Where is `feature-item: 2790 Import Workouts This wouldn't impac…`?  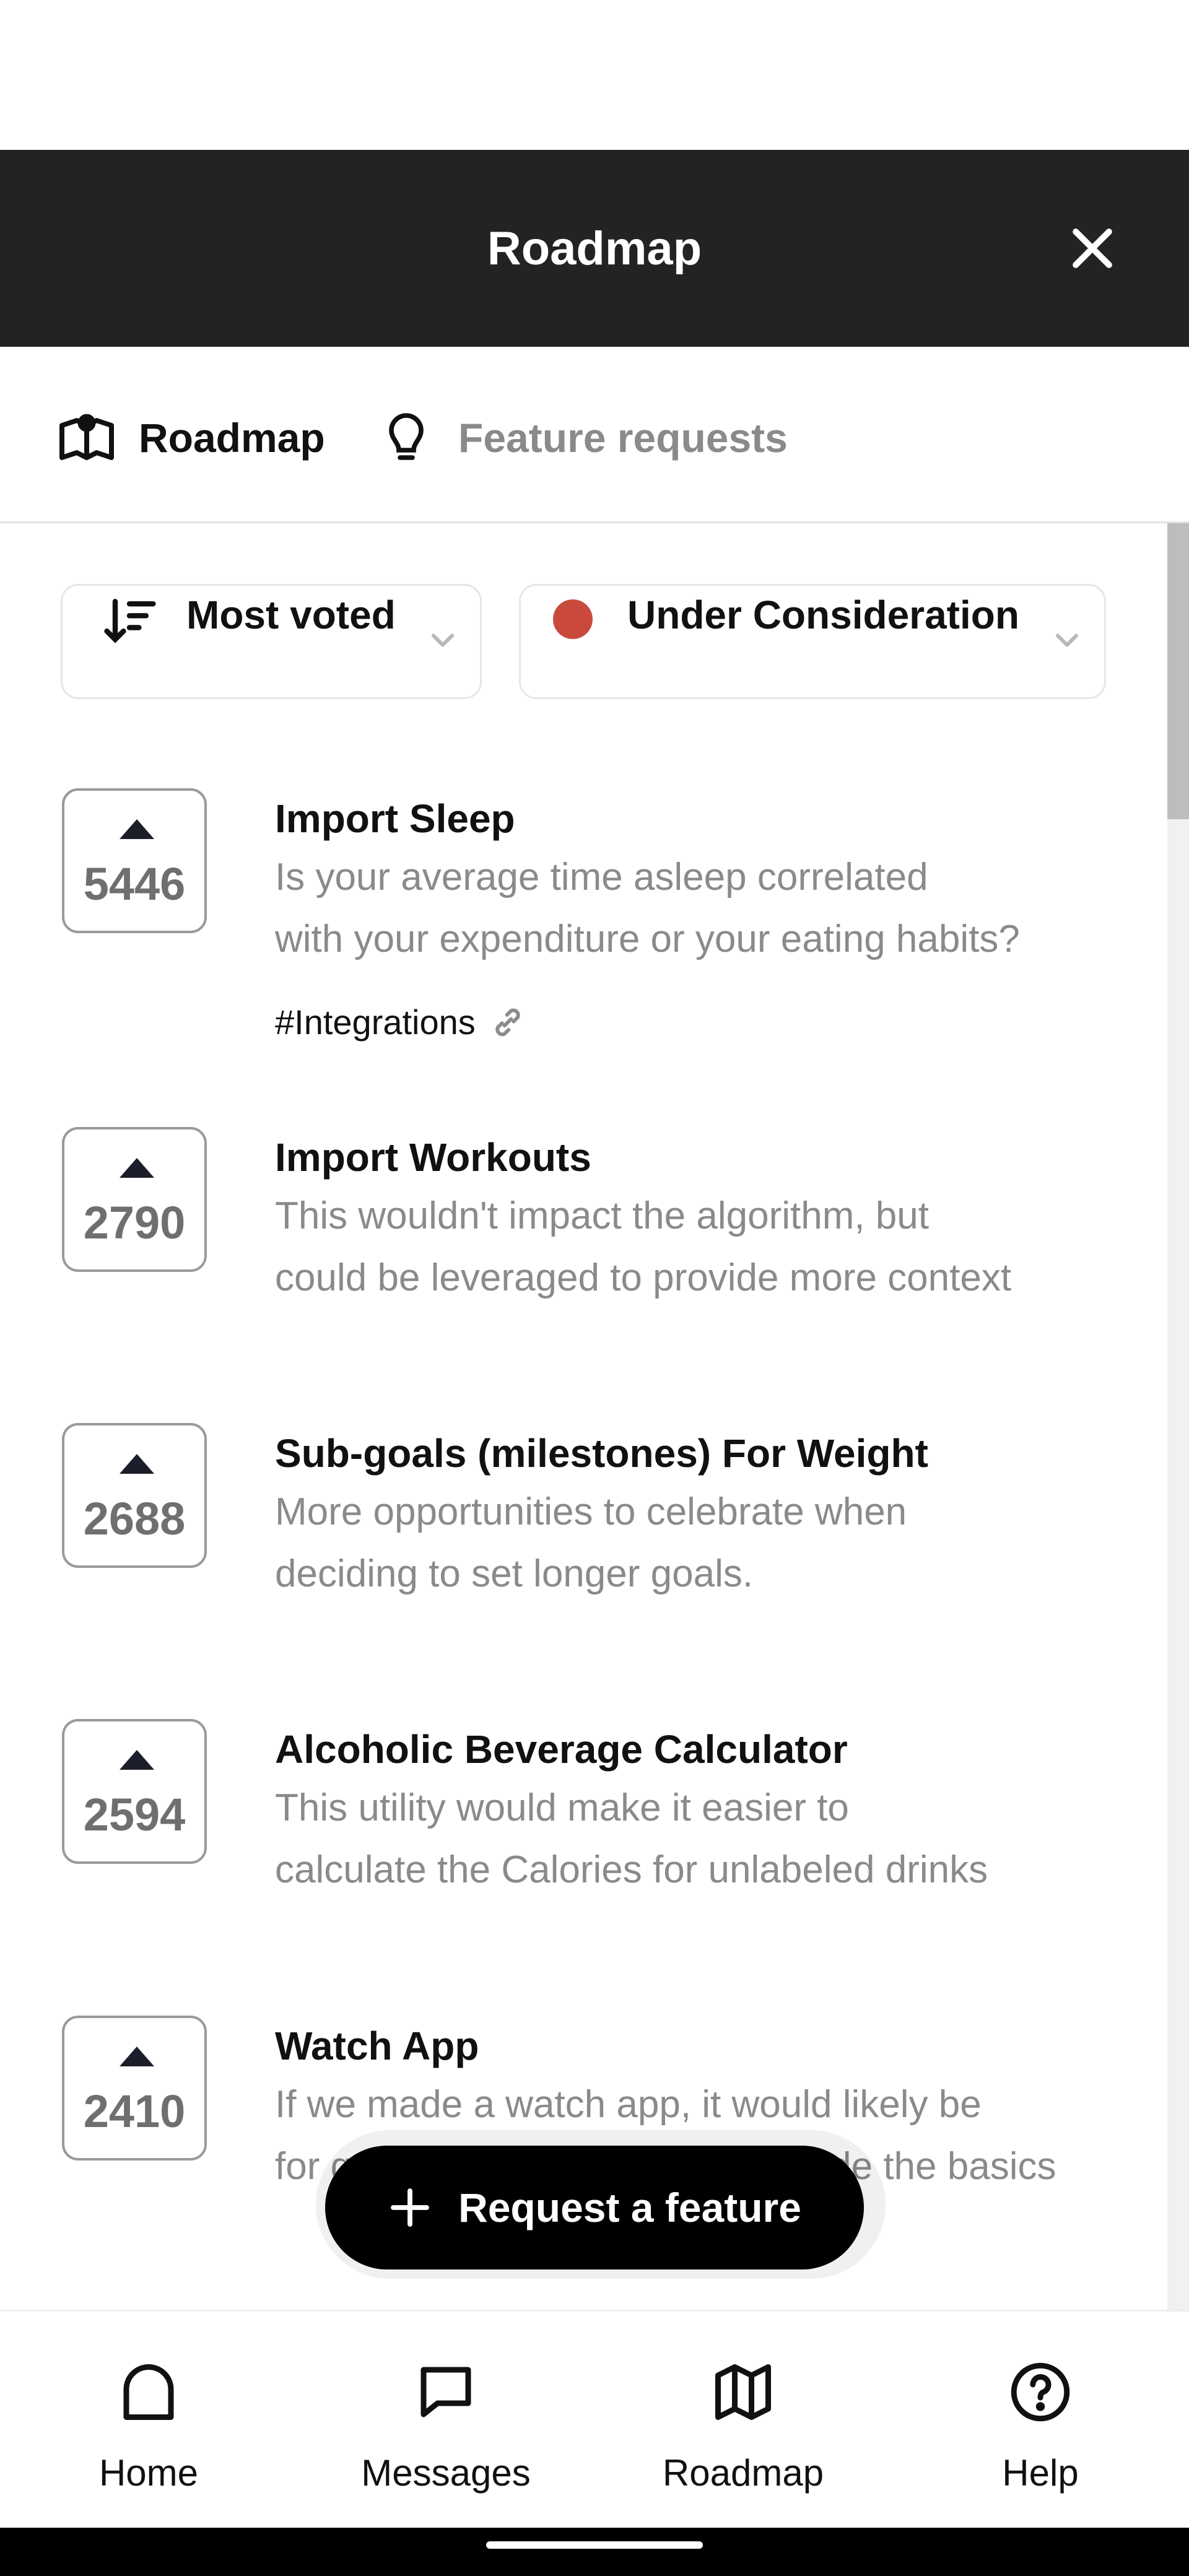
feature-item: 2790 Import Workouts This wouldn't impac… is located at coordinates (583, 1257).